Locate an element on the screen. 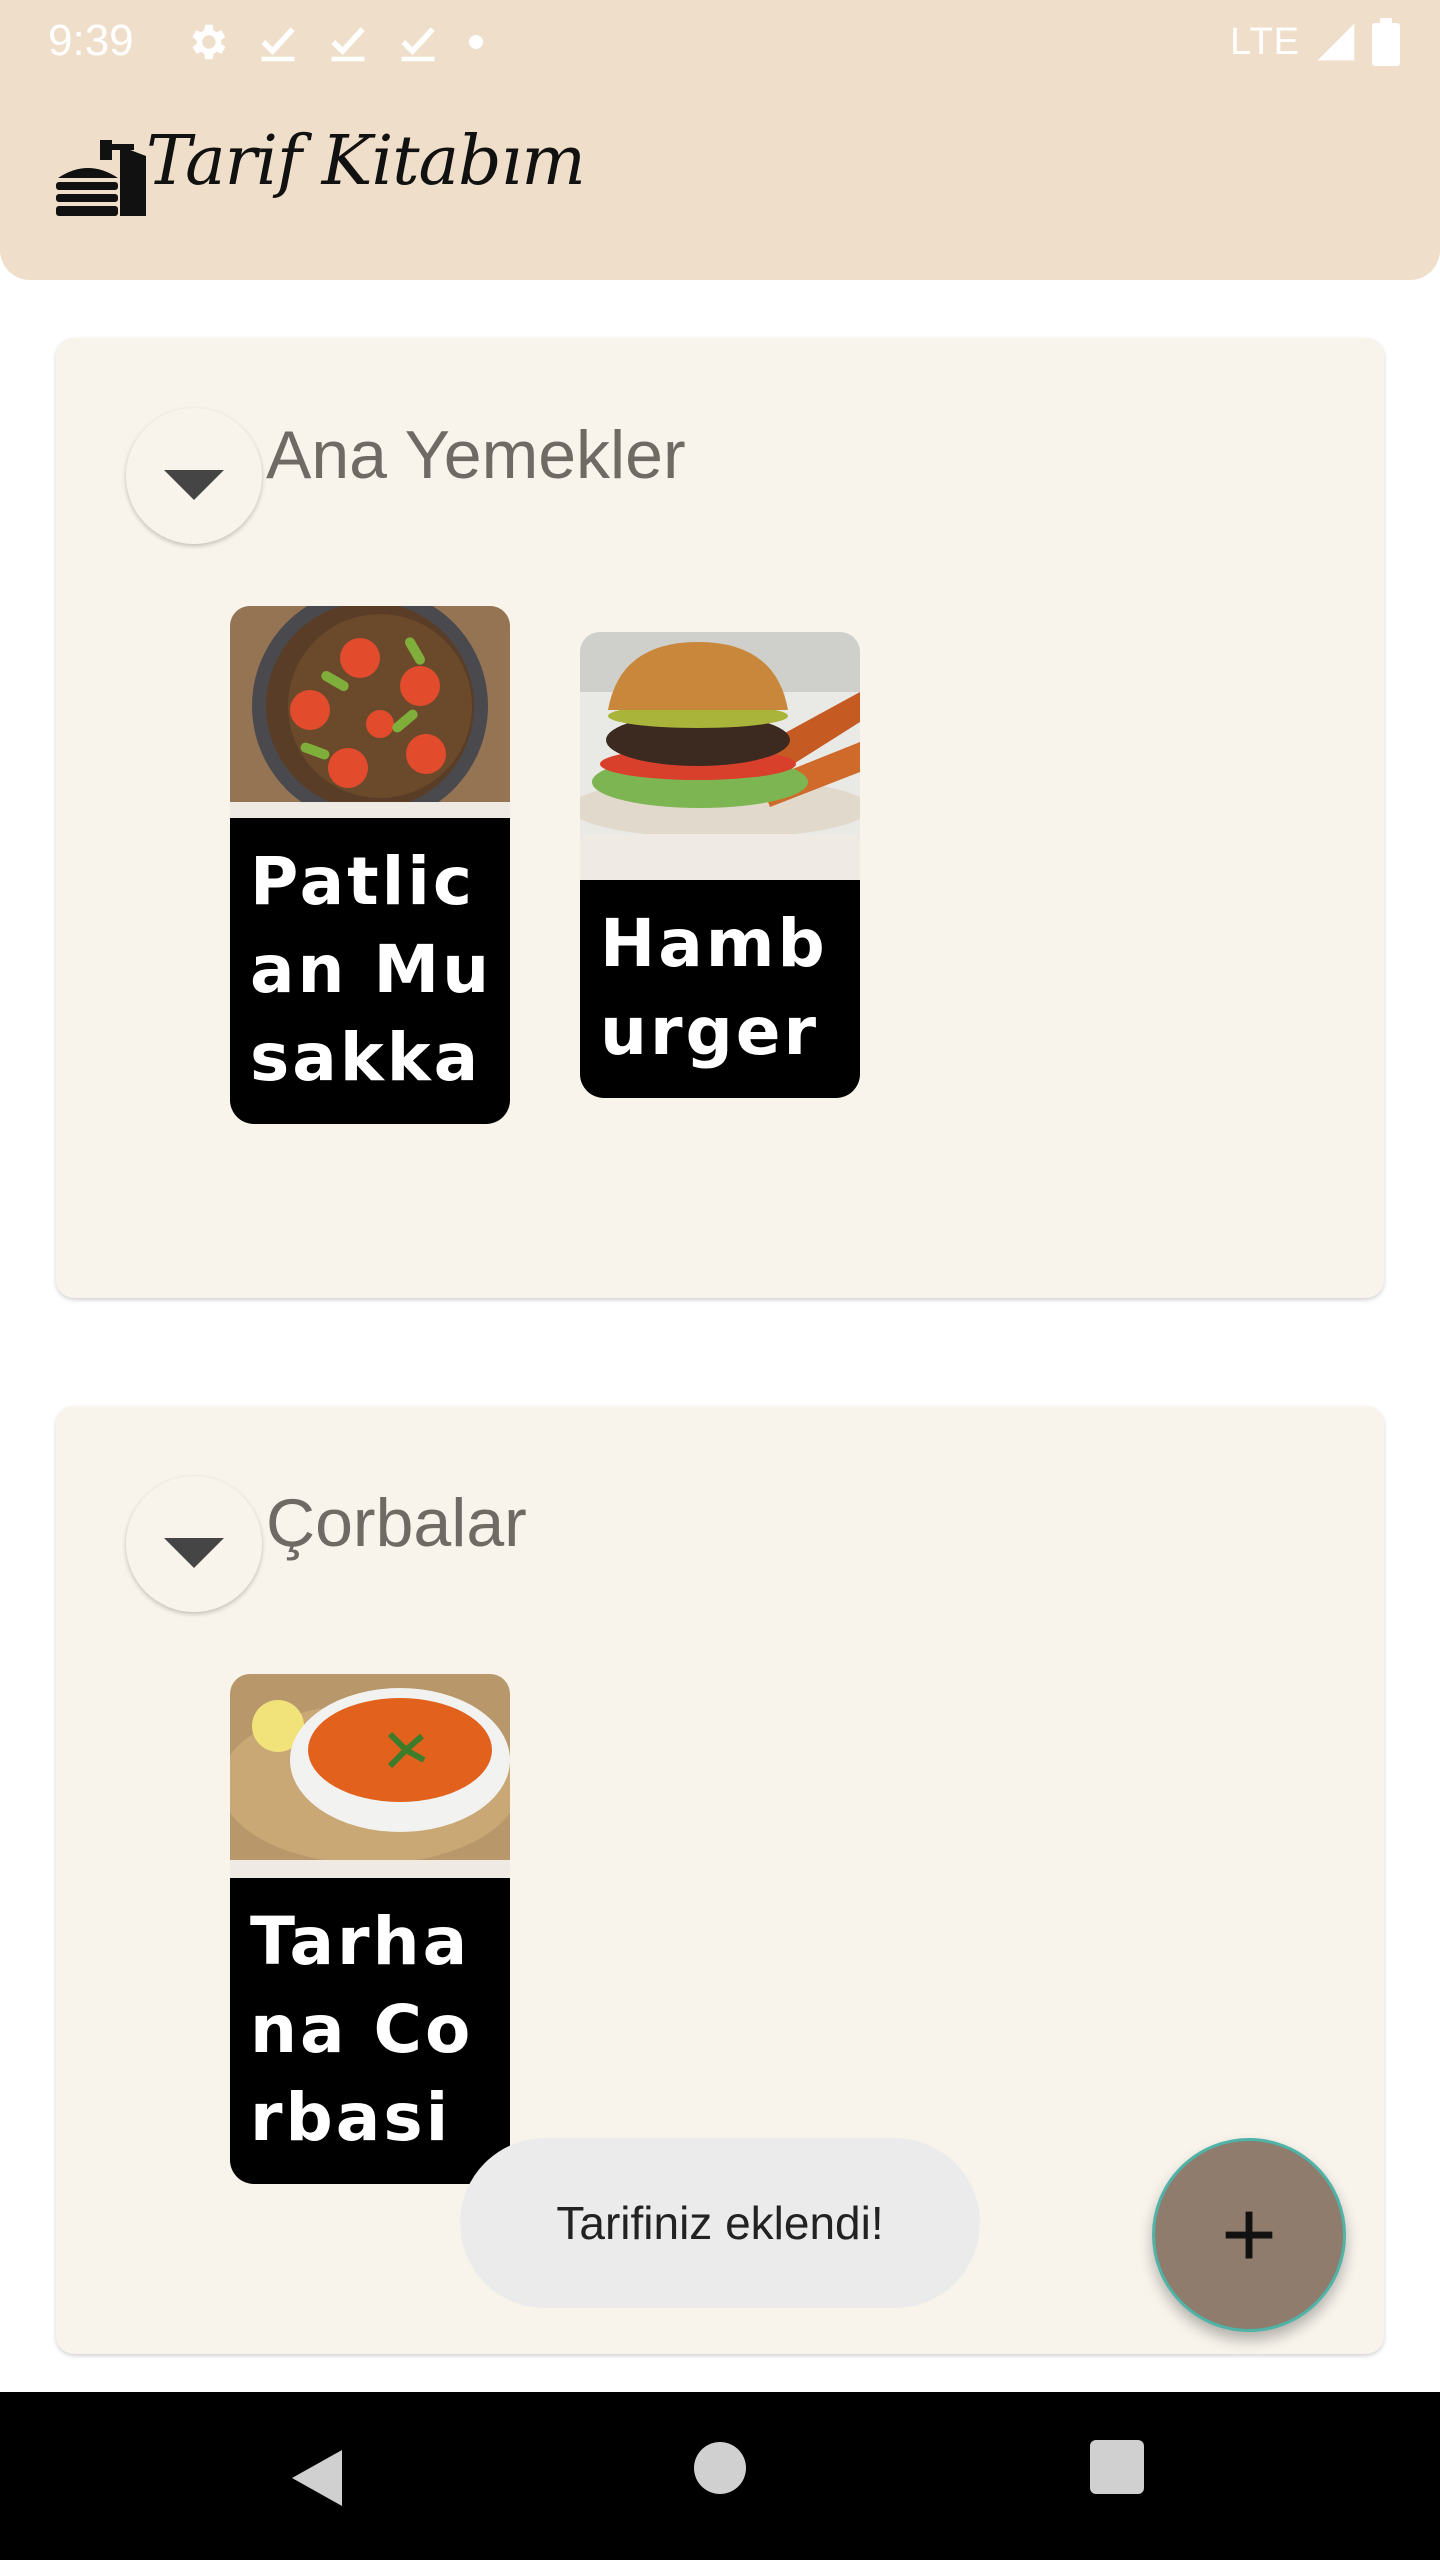 The image size is (1440, 2560). back-icon is located at coordinates (317, 2478).